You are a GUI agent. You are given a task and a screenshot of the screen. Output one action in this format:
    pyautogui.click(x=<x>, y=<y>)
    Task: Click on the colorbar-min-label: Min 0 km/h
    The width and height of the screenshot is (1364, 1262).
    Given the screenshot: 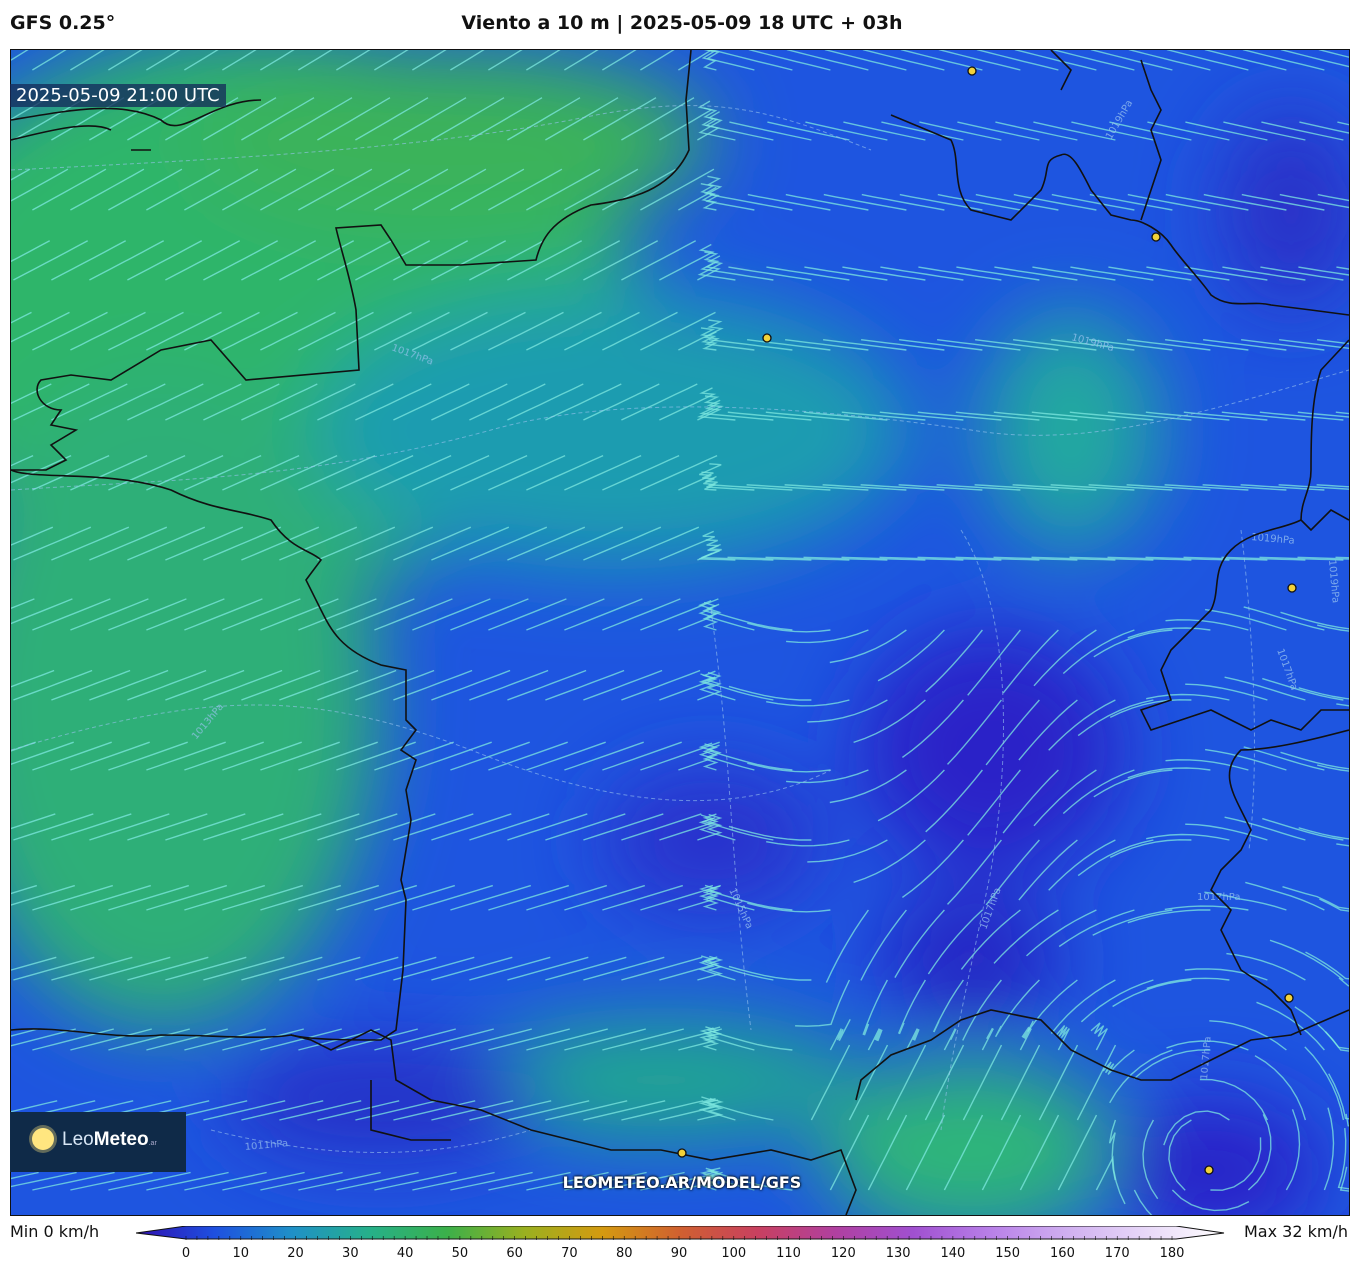 What is the action you would take?
    pyautogui.click(x=55, y=1231)
    